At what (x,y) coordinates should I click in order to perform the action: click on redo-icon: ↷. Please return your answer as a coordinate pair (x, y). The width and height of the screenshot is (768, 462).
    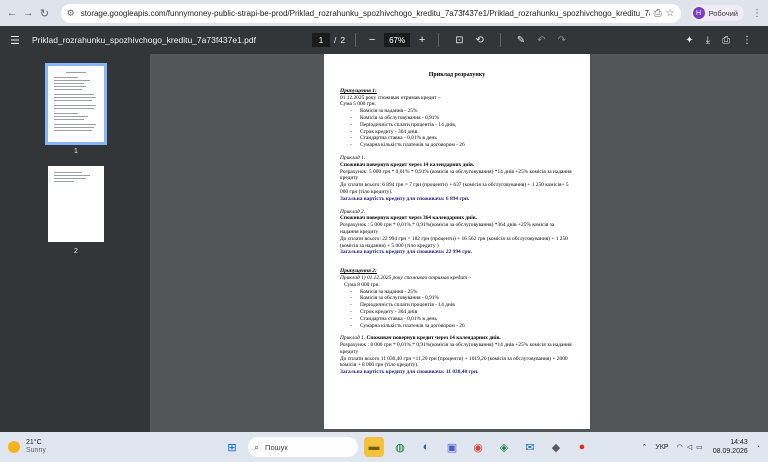
    Looking at the image, I should click on (562, 40).